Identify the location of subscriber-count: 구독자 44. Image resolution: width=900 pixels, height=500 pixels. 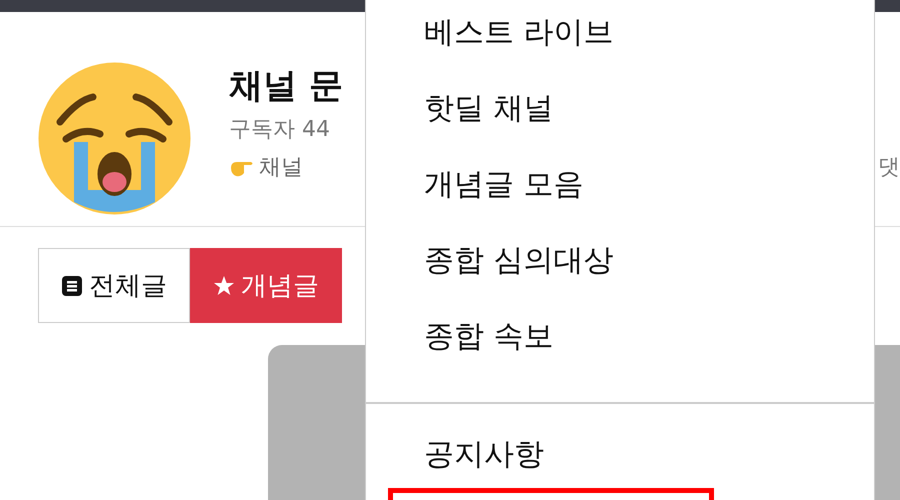
(279, 130).